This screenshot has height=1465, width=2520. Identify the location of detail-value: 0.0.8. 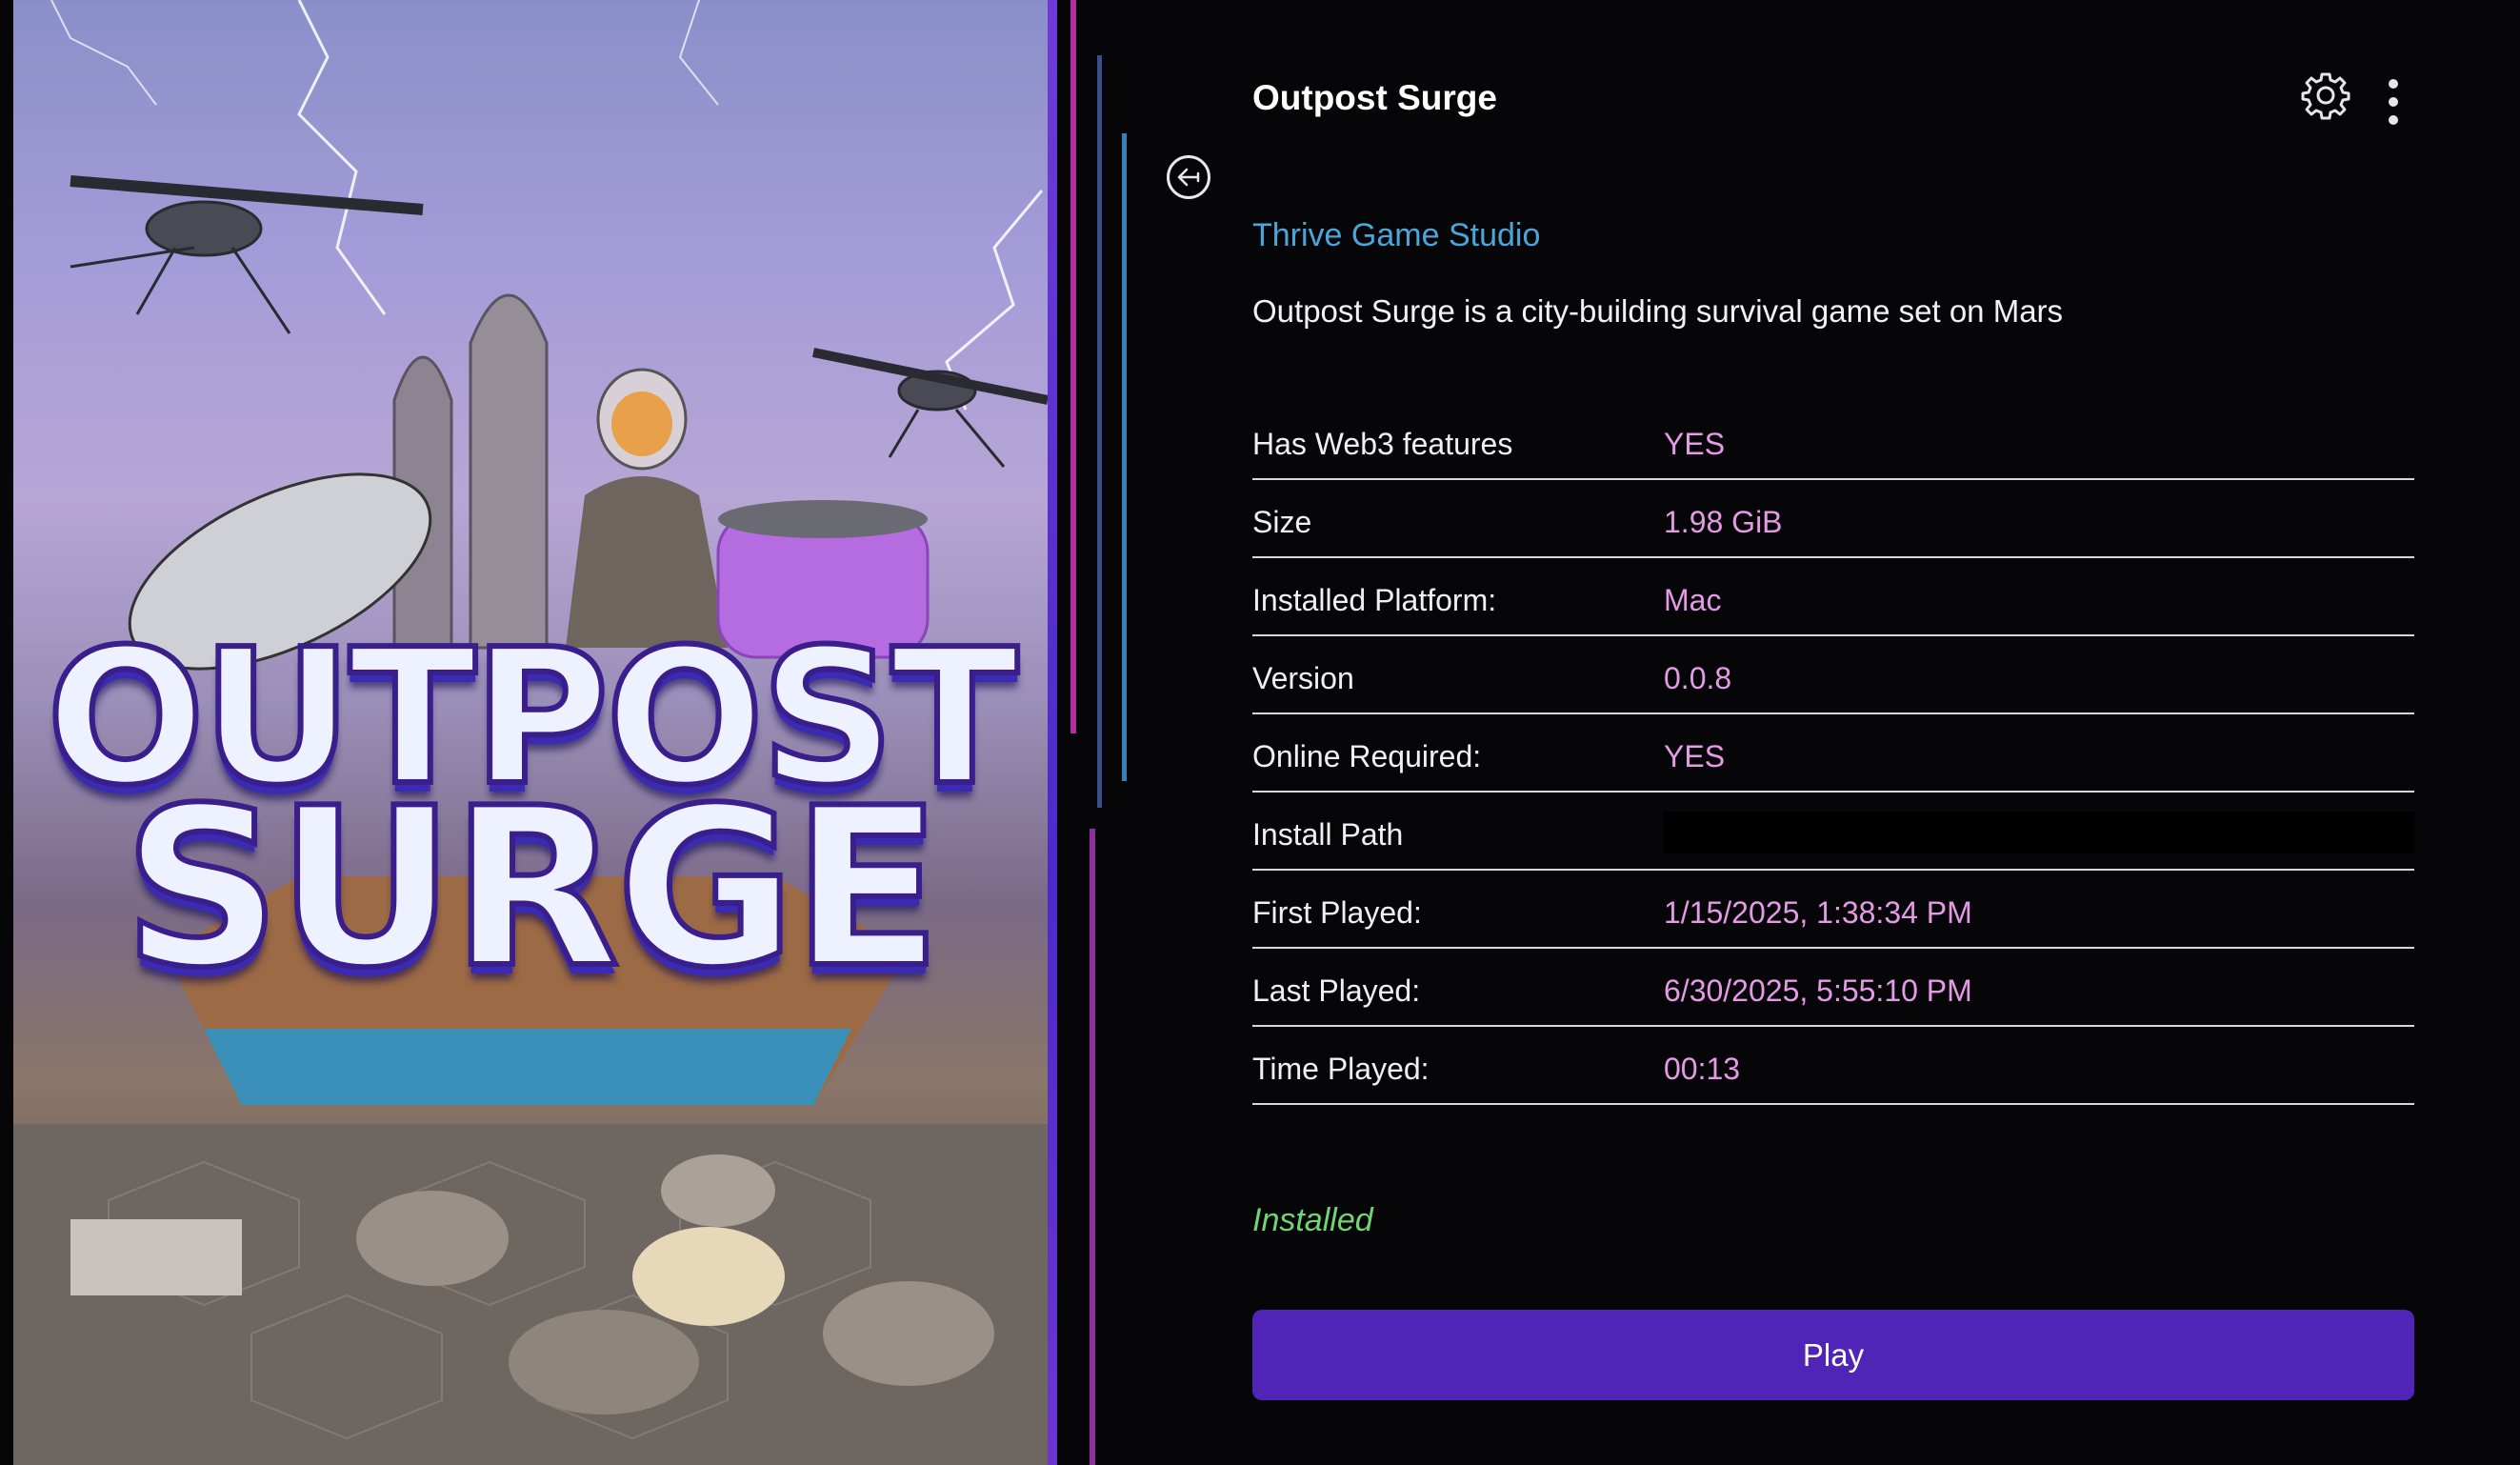
(1698, 677).